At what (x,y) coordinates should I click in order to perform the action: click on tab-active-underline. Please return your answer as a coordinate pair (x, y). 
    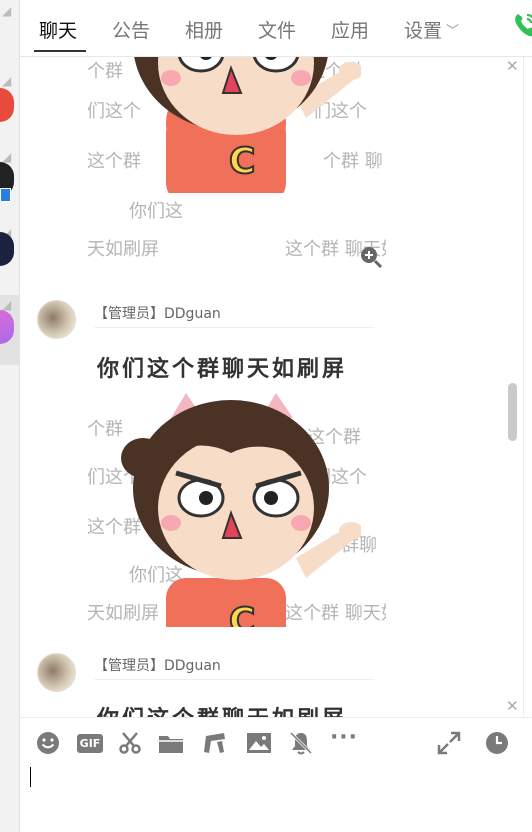
    Looking at the image, I should click on (60, 51).